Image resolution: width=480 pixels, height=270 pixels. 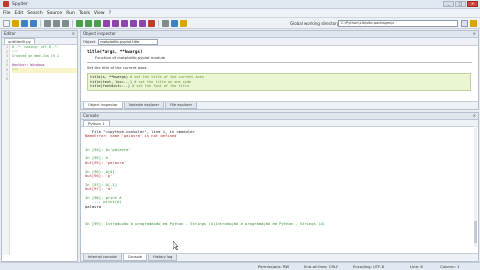 I want to click on spyder-app-icon, so click(x=6, y=4).